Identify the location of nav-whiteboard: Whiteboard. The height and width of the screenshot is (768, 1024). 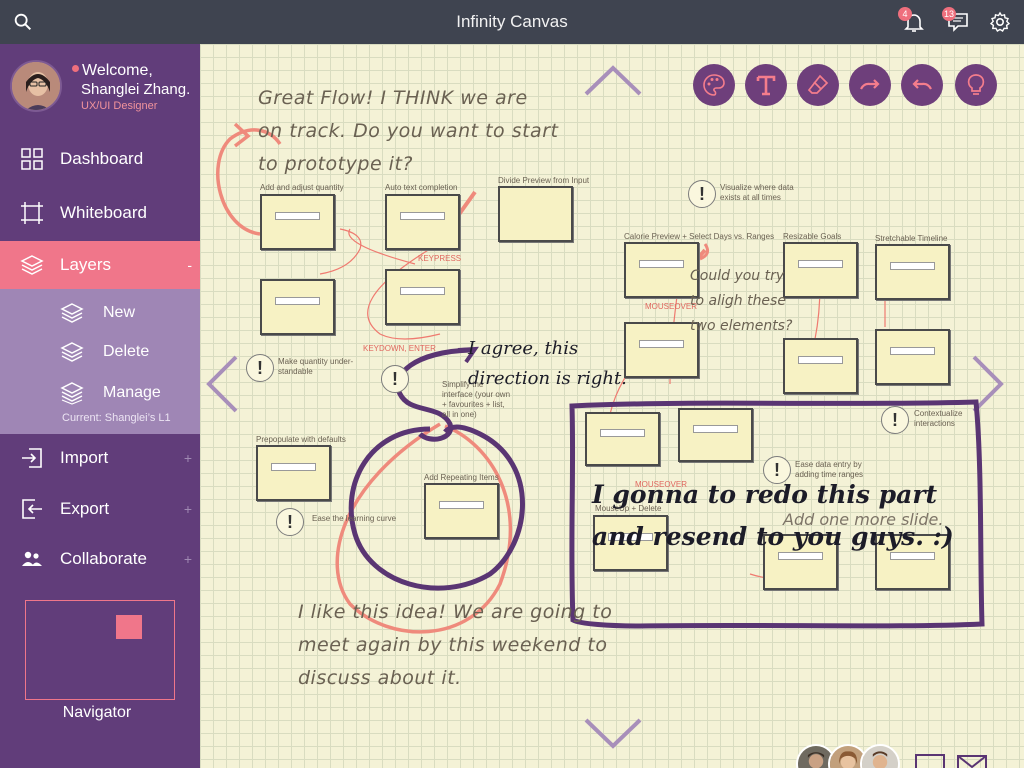
(100, 213).